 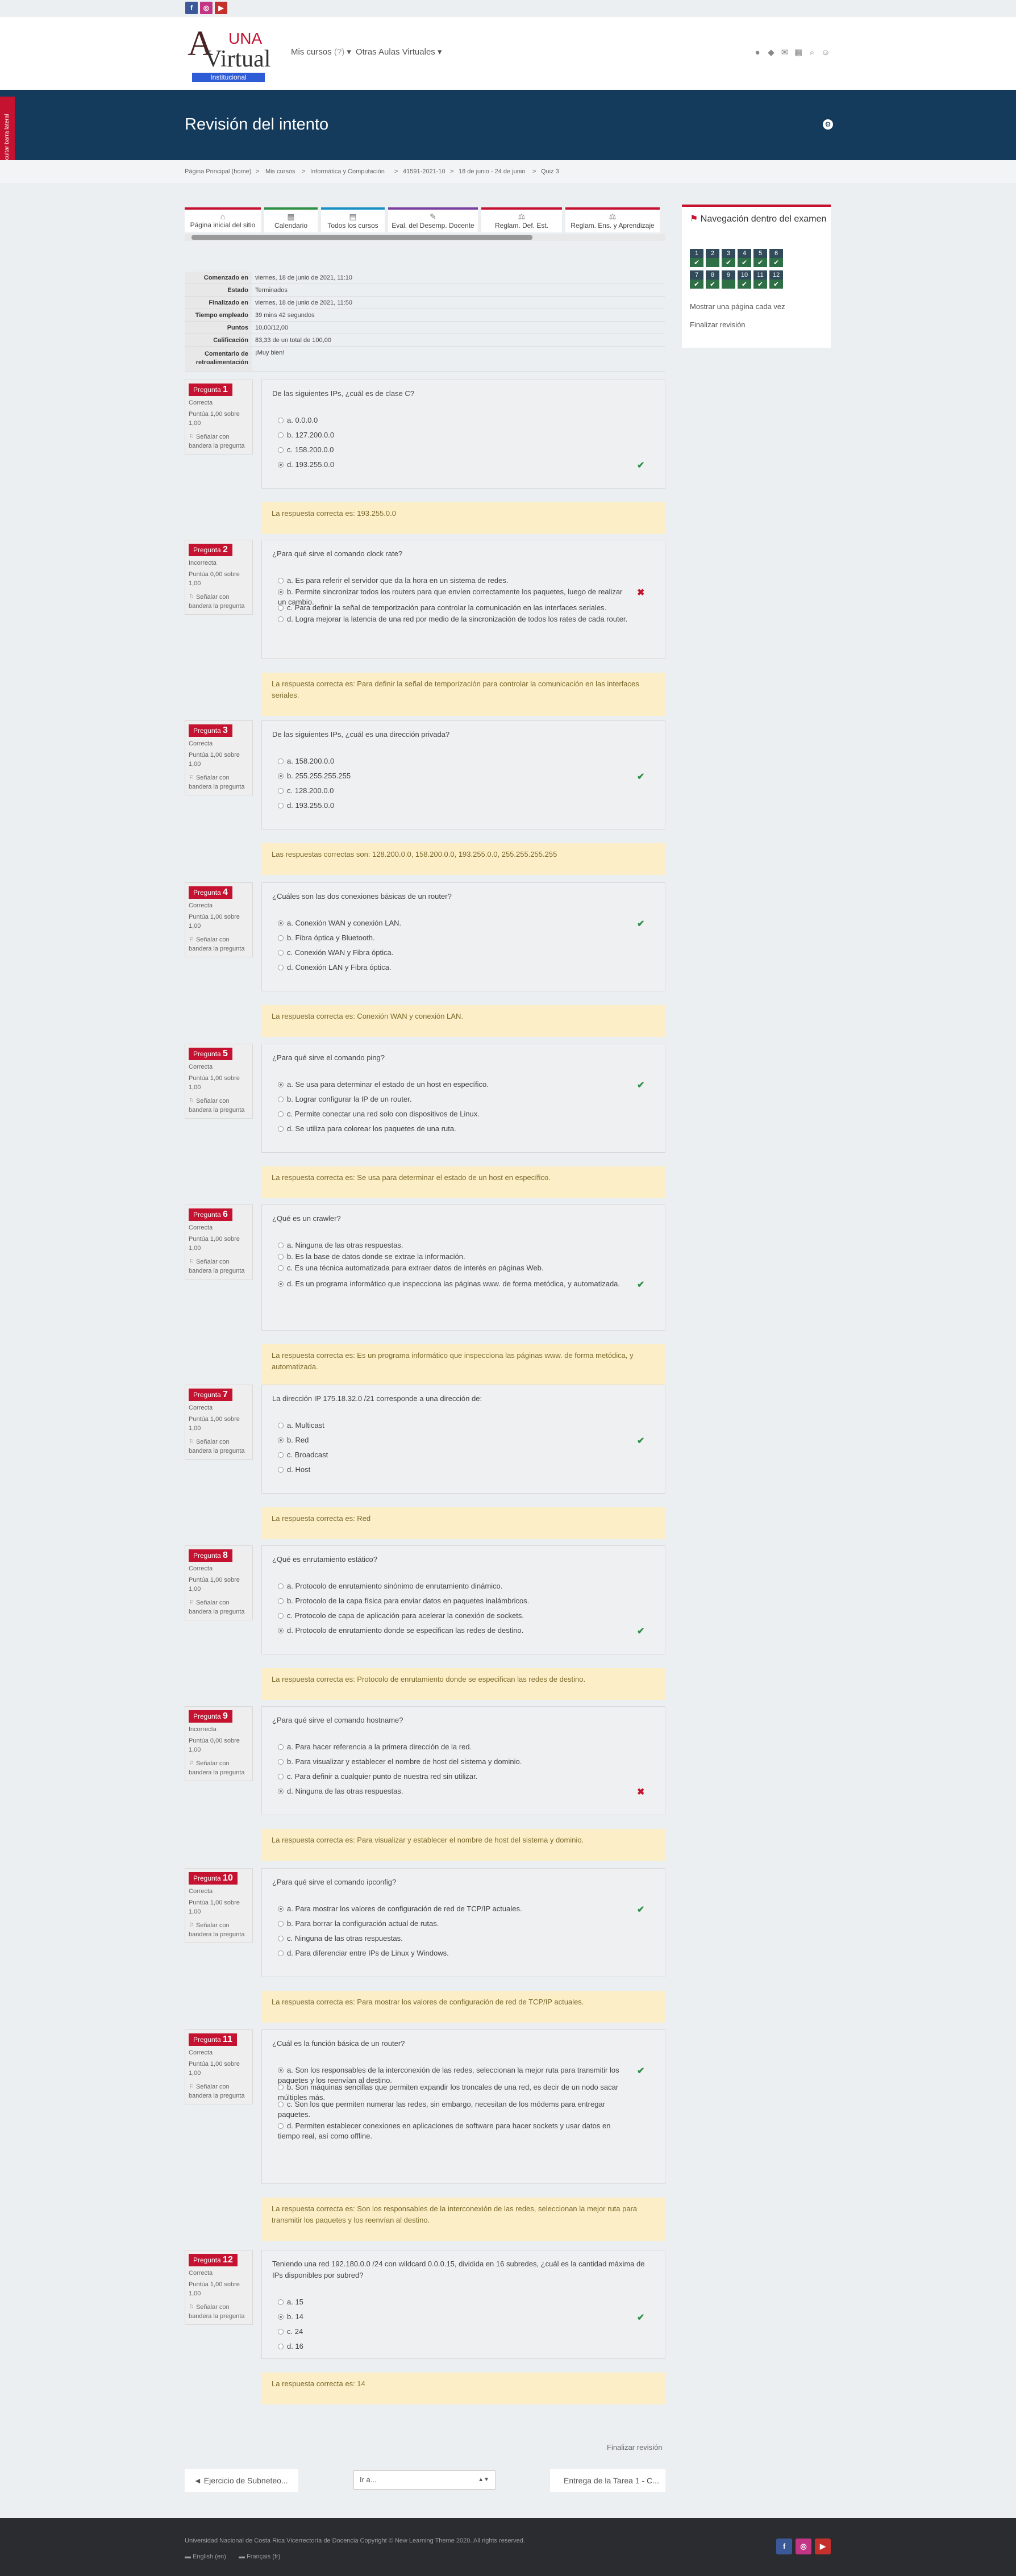 I want to click on answer-option: d. Host, so click(x=454, y=1470).